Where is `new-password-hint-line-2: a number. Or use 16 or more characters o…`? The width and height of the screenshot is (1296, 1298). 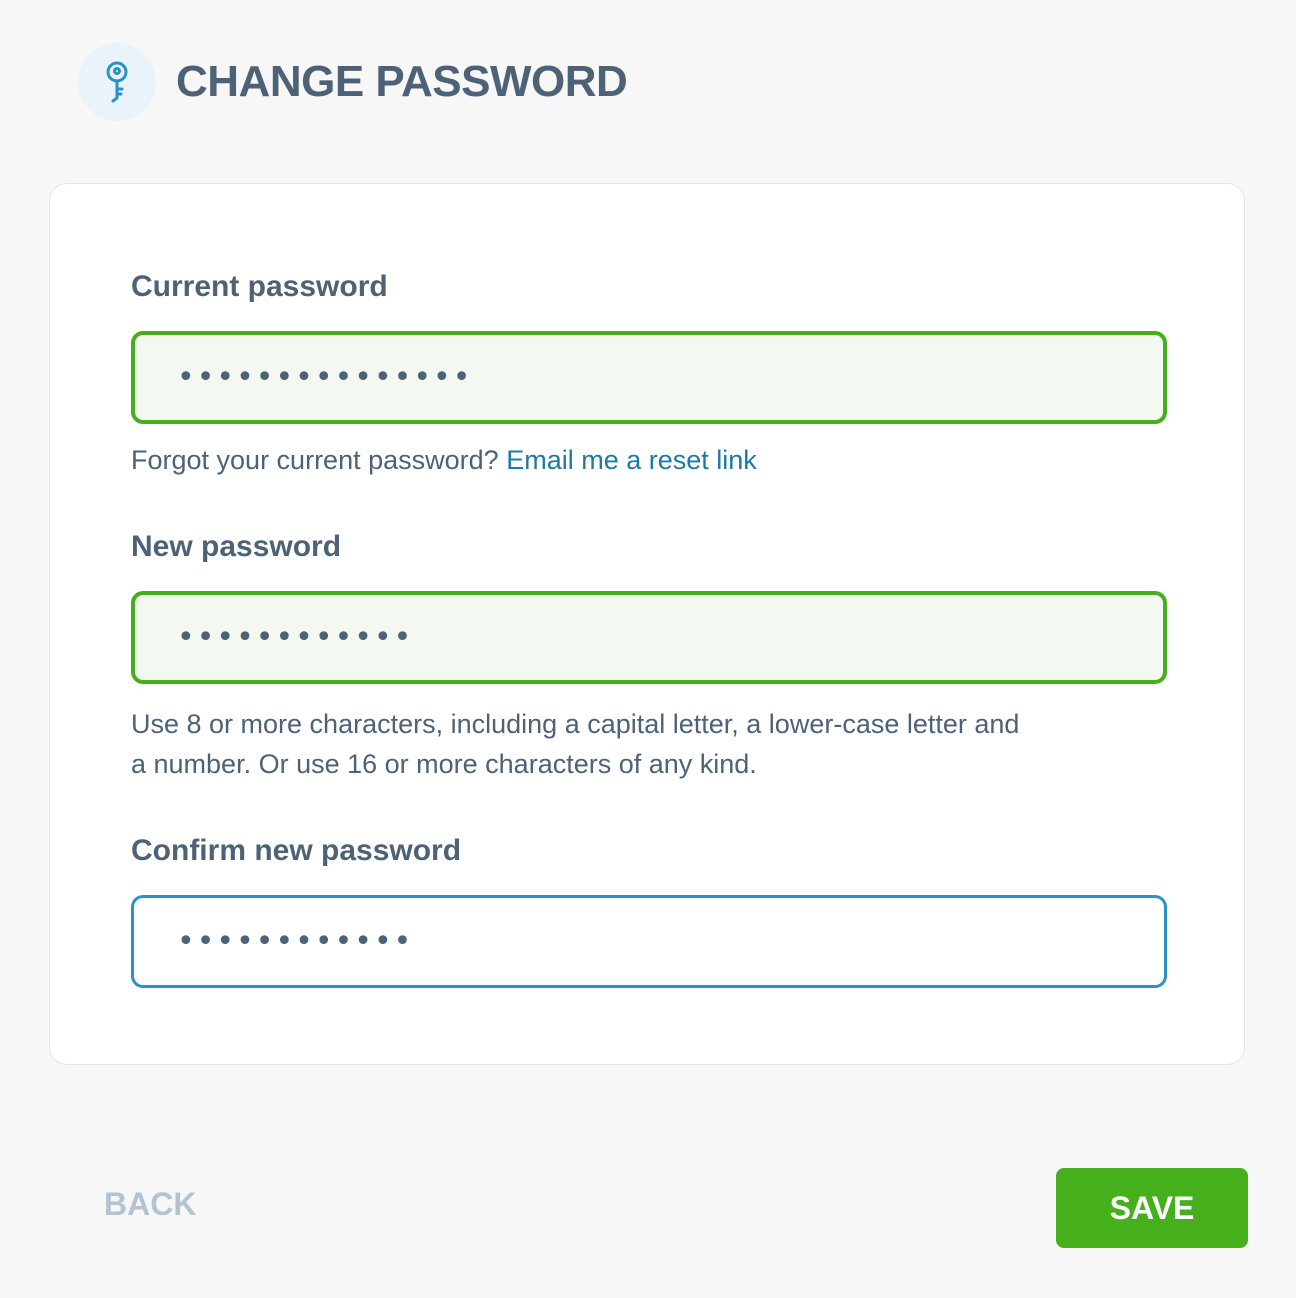
new-password-hint-line-2: a number. Or use 16 or more characters o… is located at coordinates (444, 764).